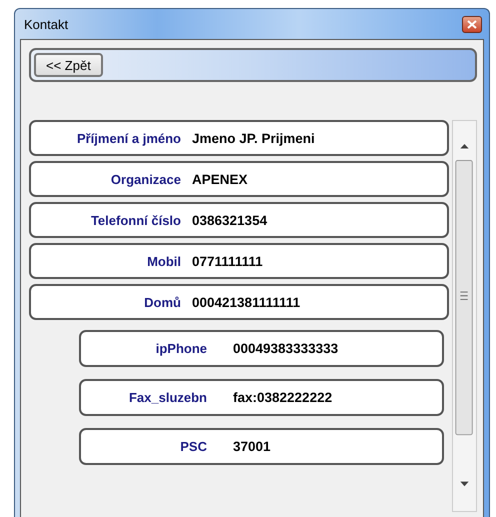 This screenshot has width=496, height=517. Describe the element at coordinates (220, 179) in the screenshot. I see `field-value: APENEX` at that location.